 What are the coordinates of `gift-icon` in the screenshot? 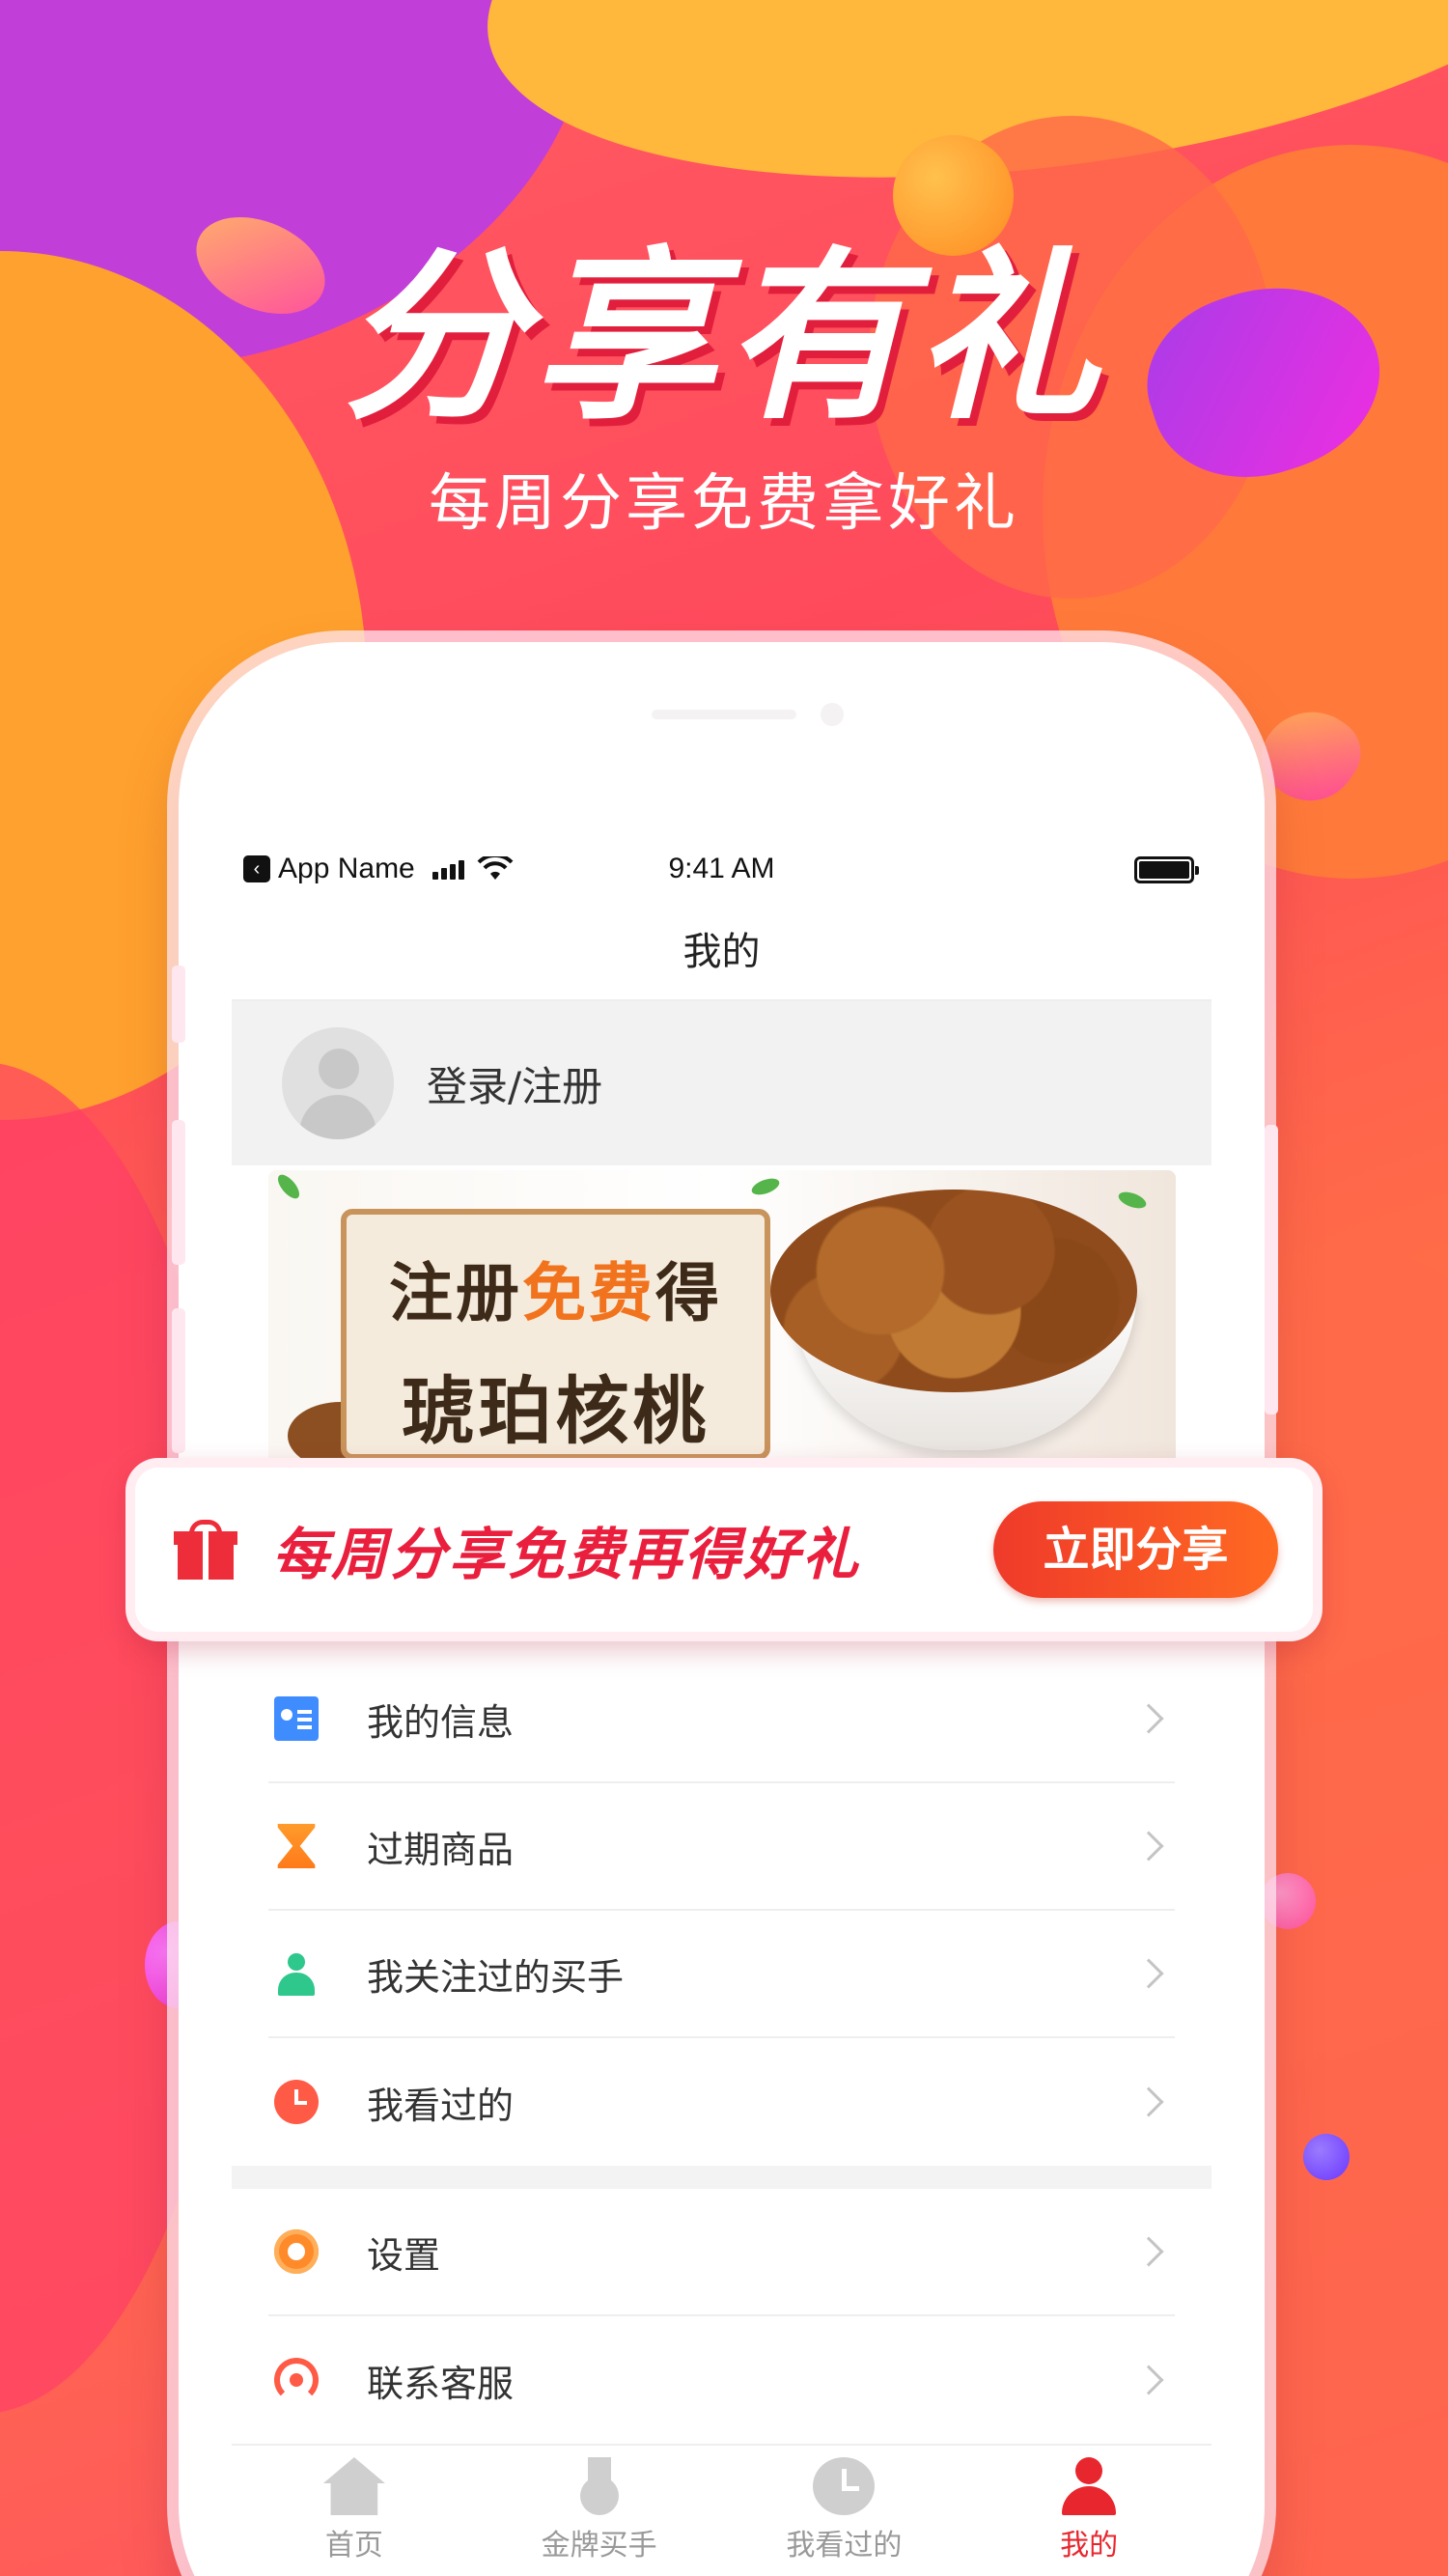 It's located at (206, 1550).